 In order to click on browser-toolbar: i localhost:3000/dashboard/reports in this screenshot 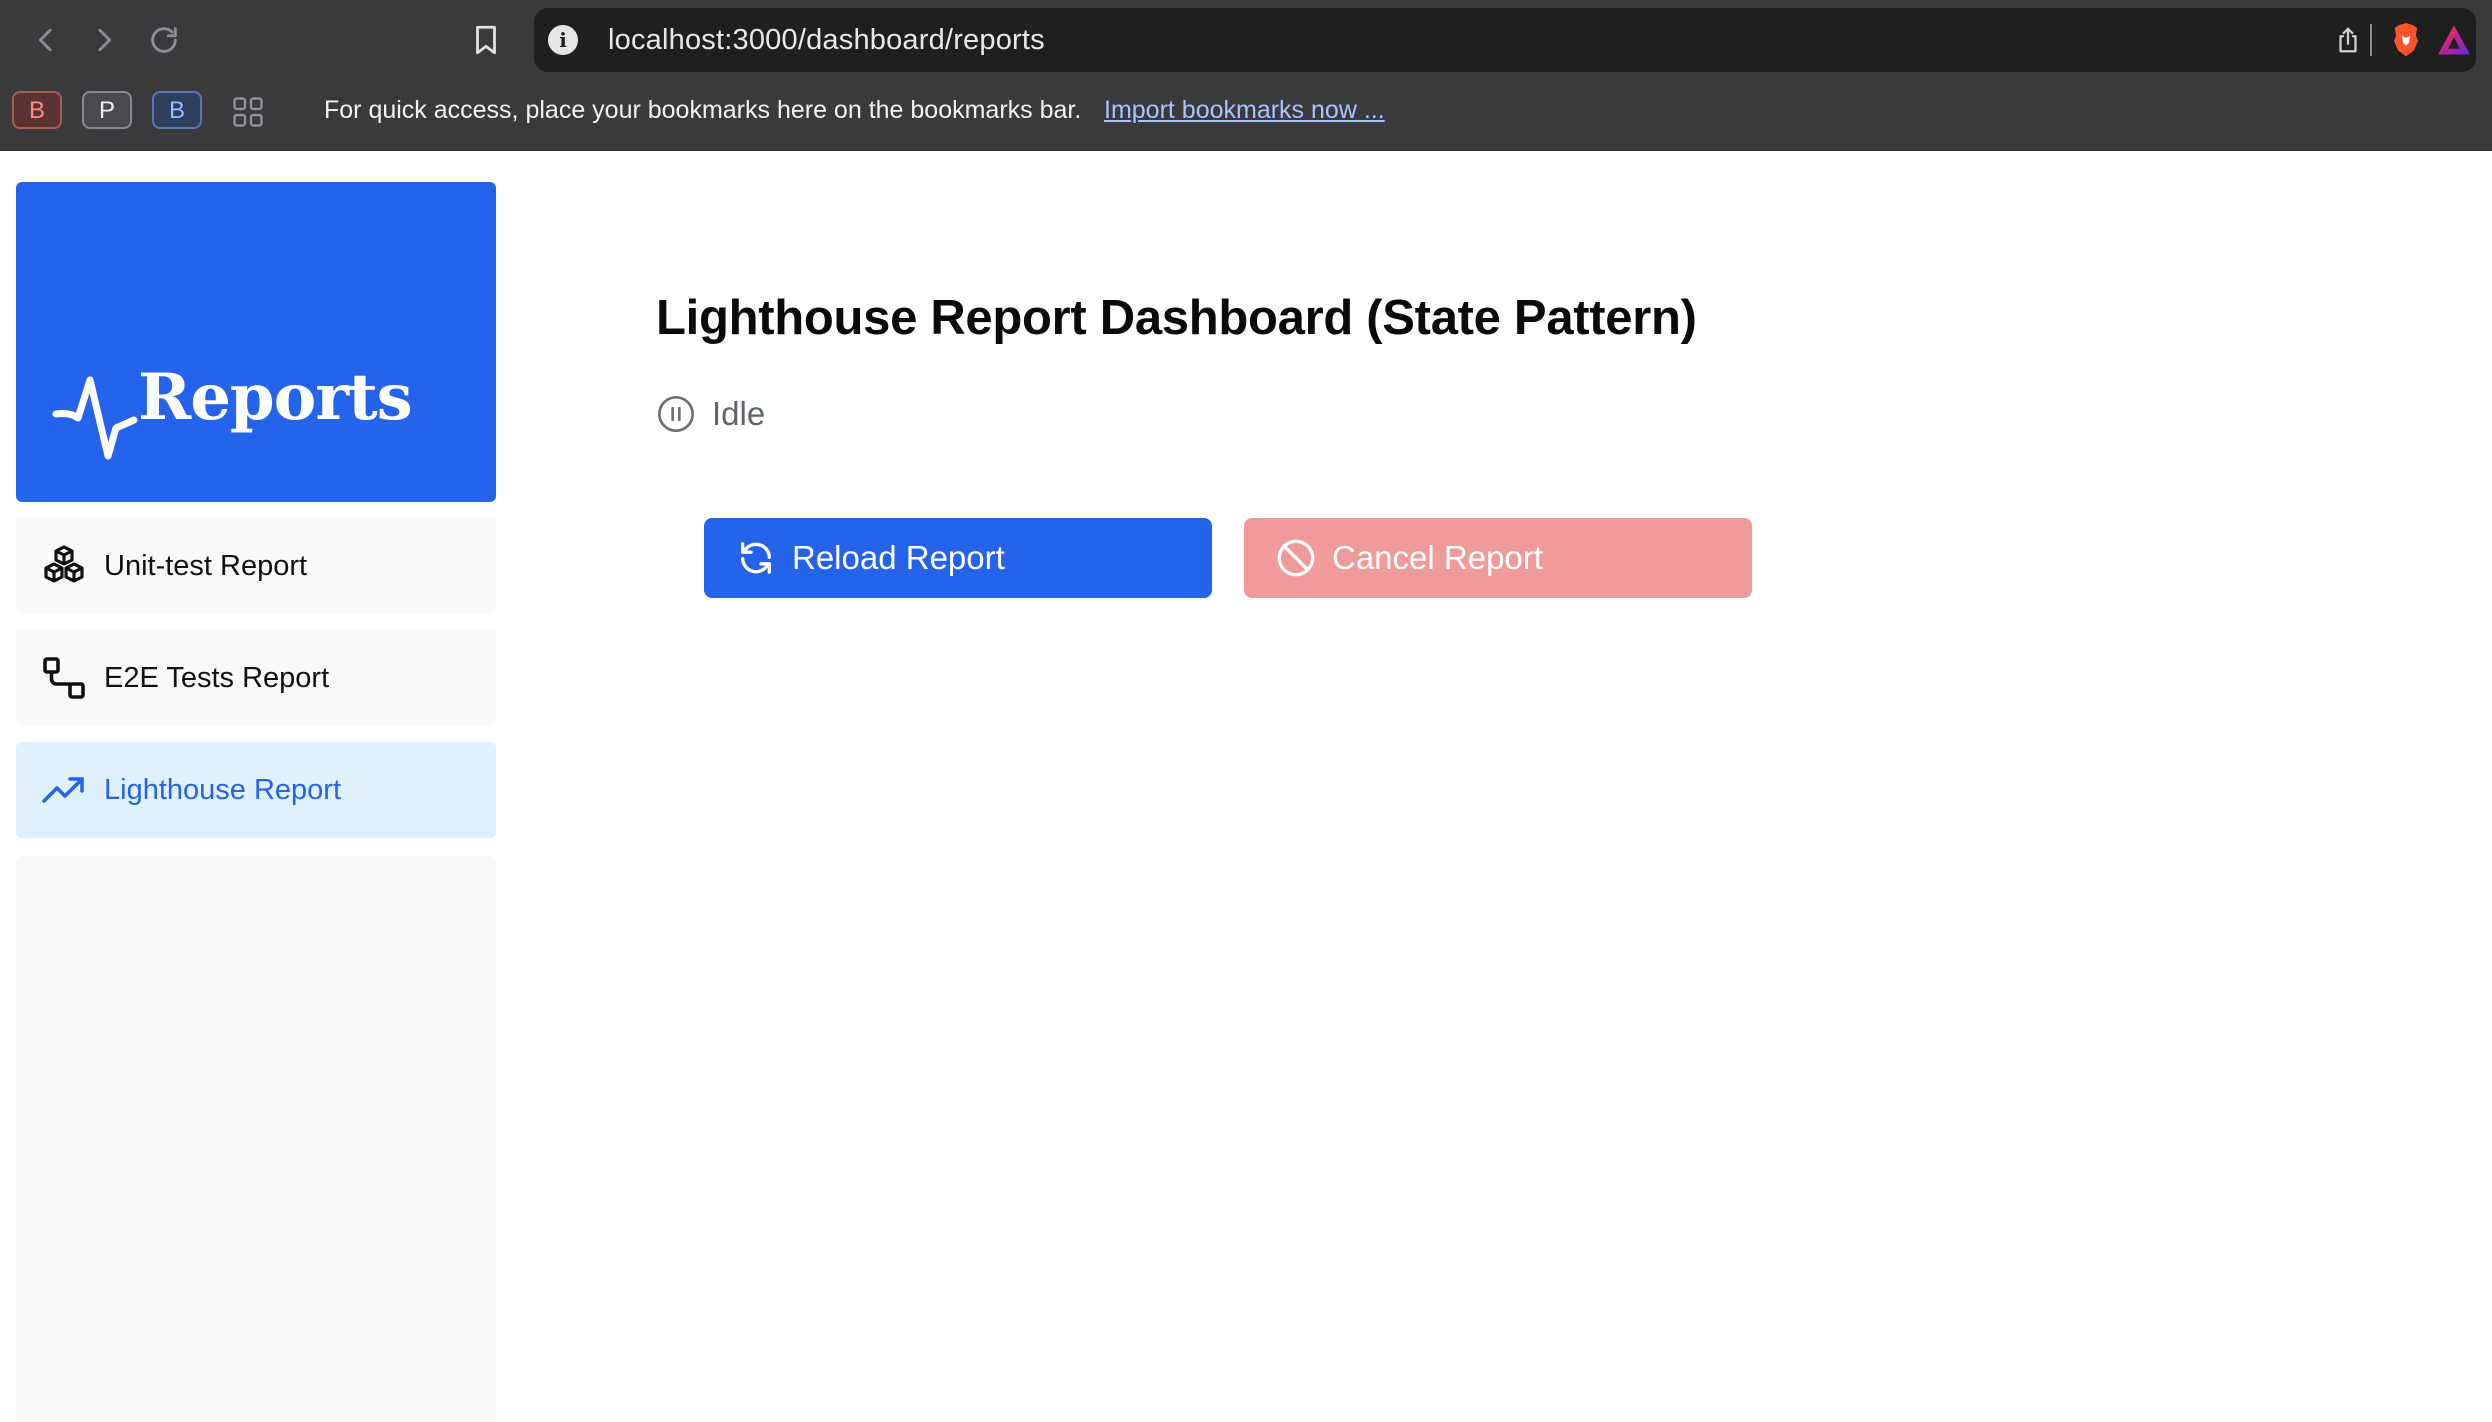, I will do `click(1246, 40)`.